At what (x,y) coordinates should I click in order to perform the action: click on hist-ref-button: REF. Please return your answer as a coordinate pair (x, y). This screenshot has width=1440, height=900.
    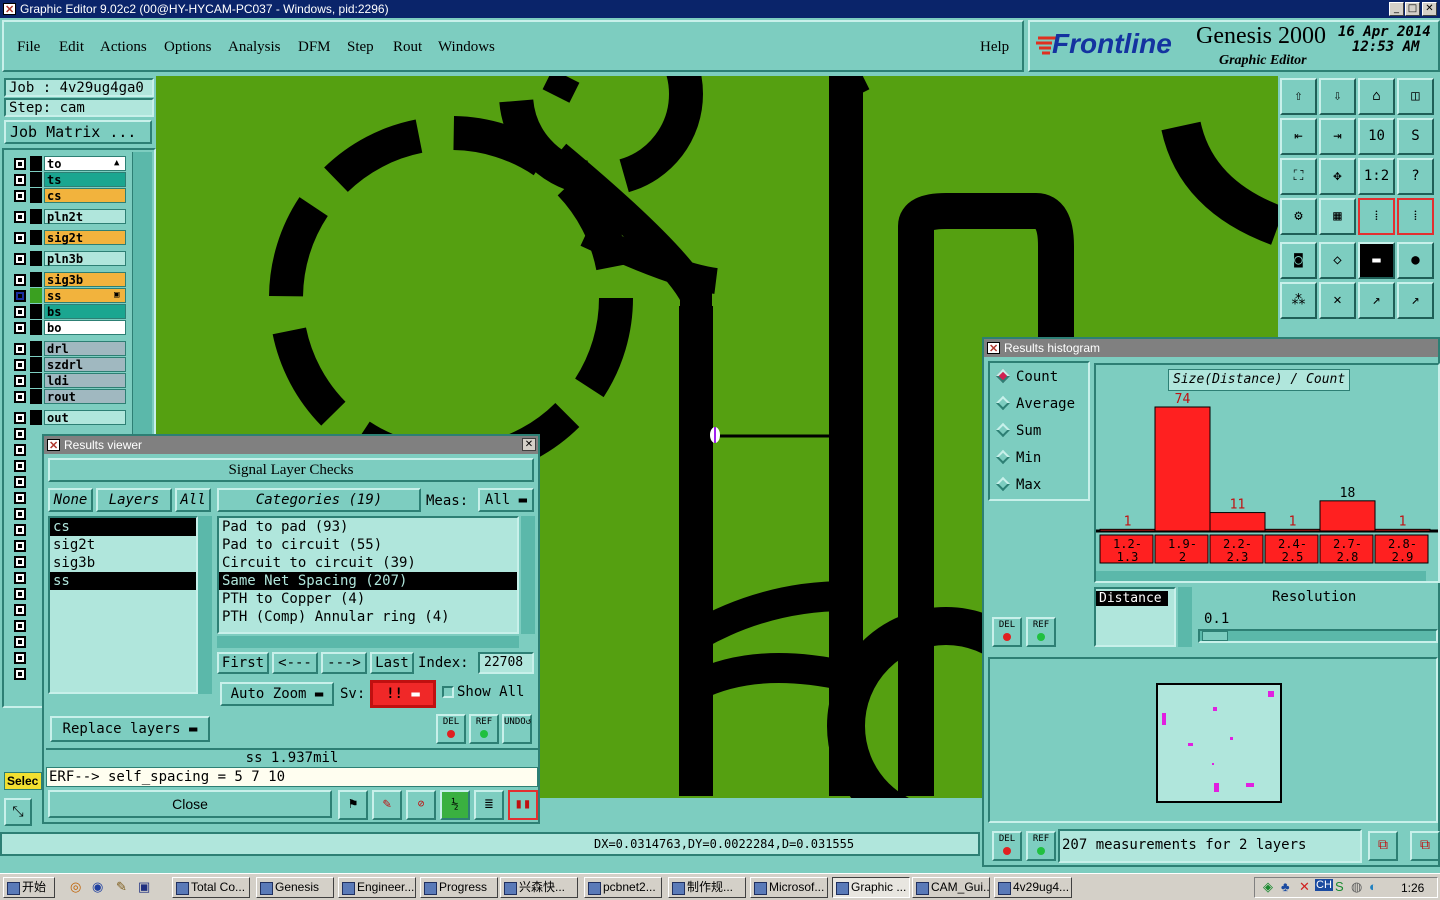
    Looking at the image, I should click on (1041, 632).